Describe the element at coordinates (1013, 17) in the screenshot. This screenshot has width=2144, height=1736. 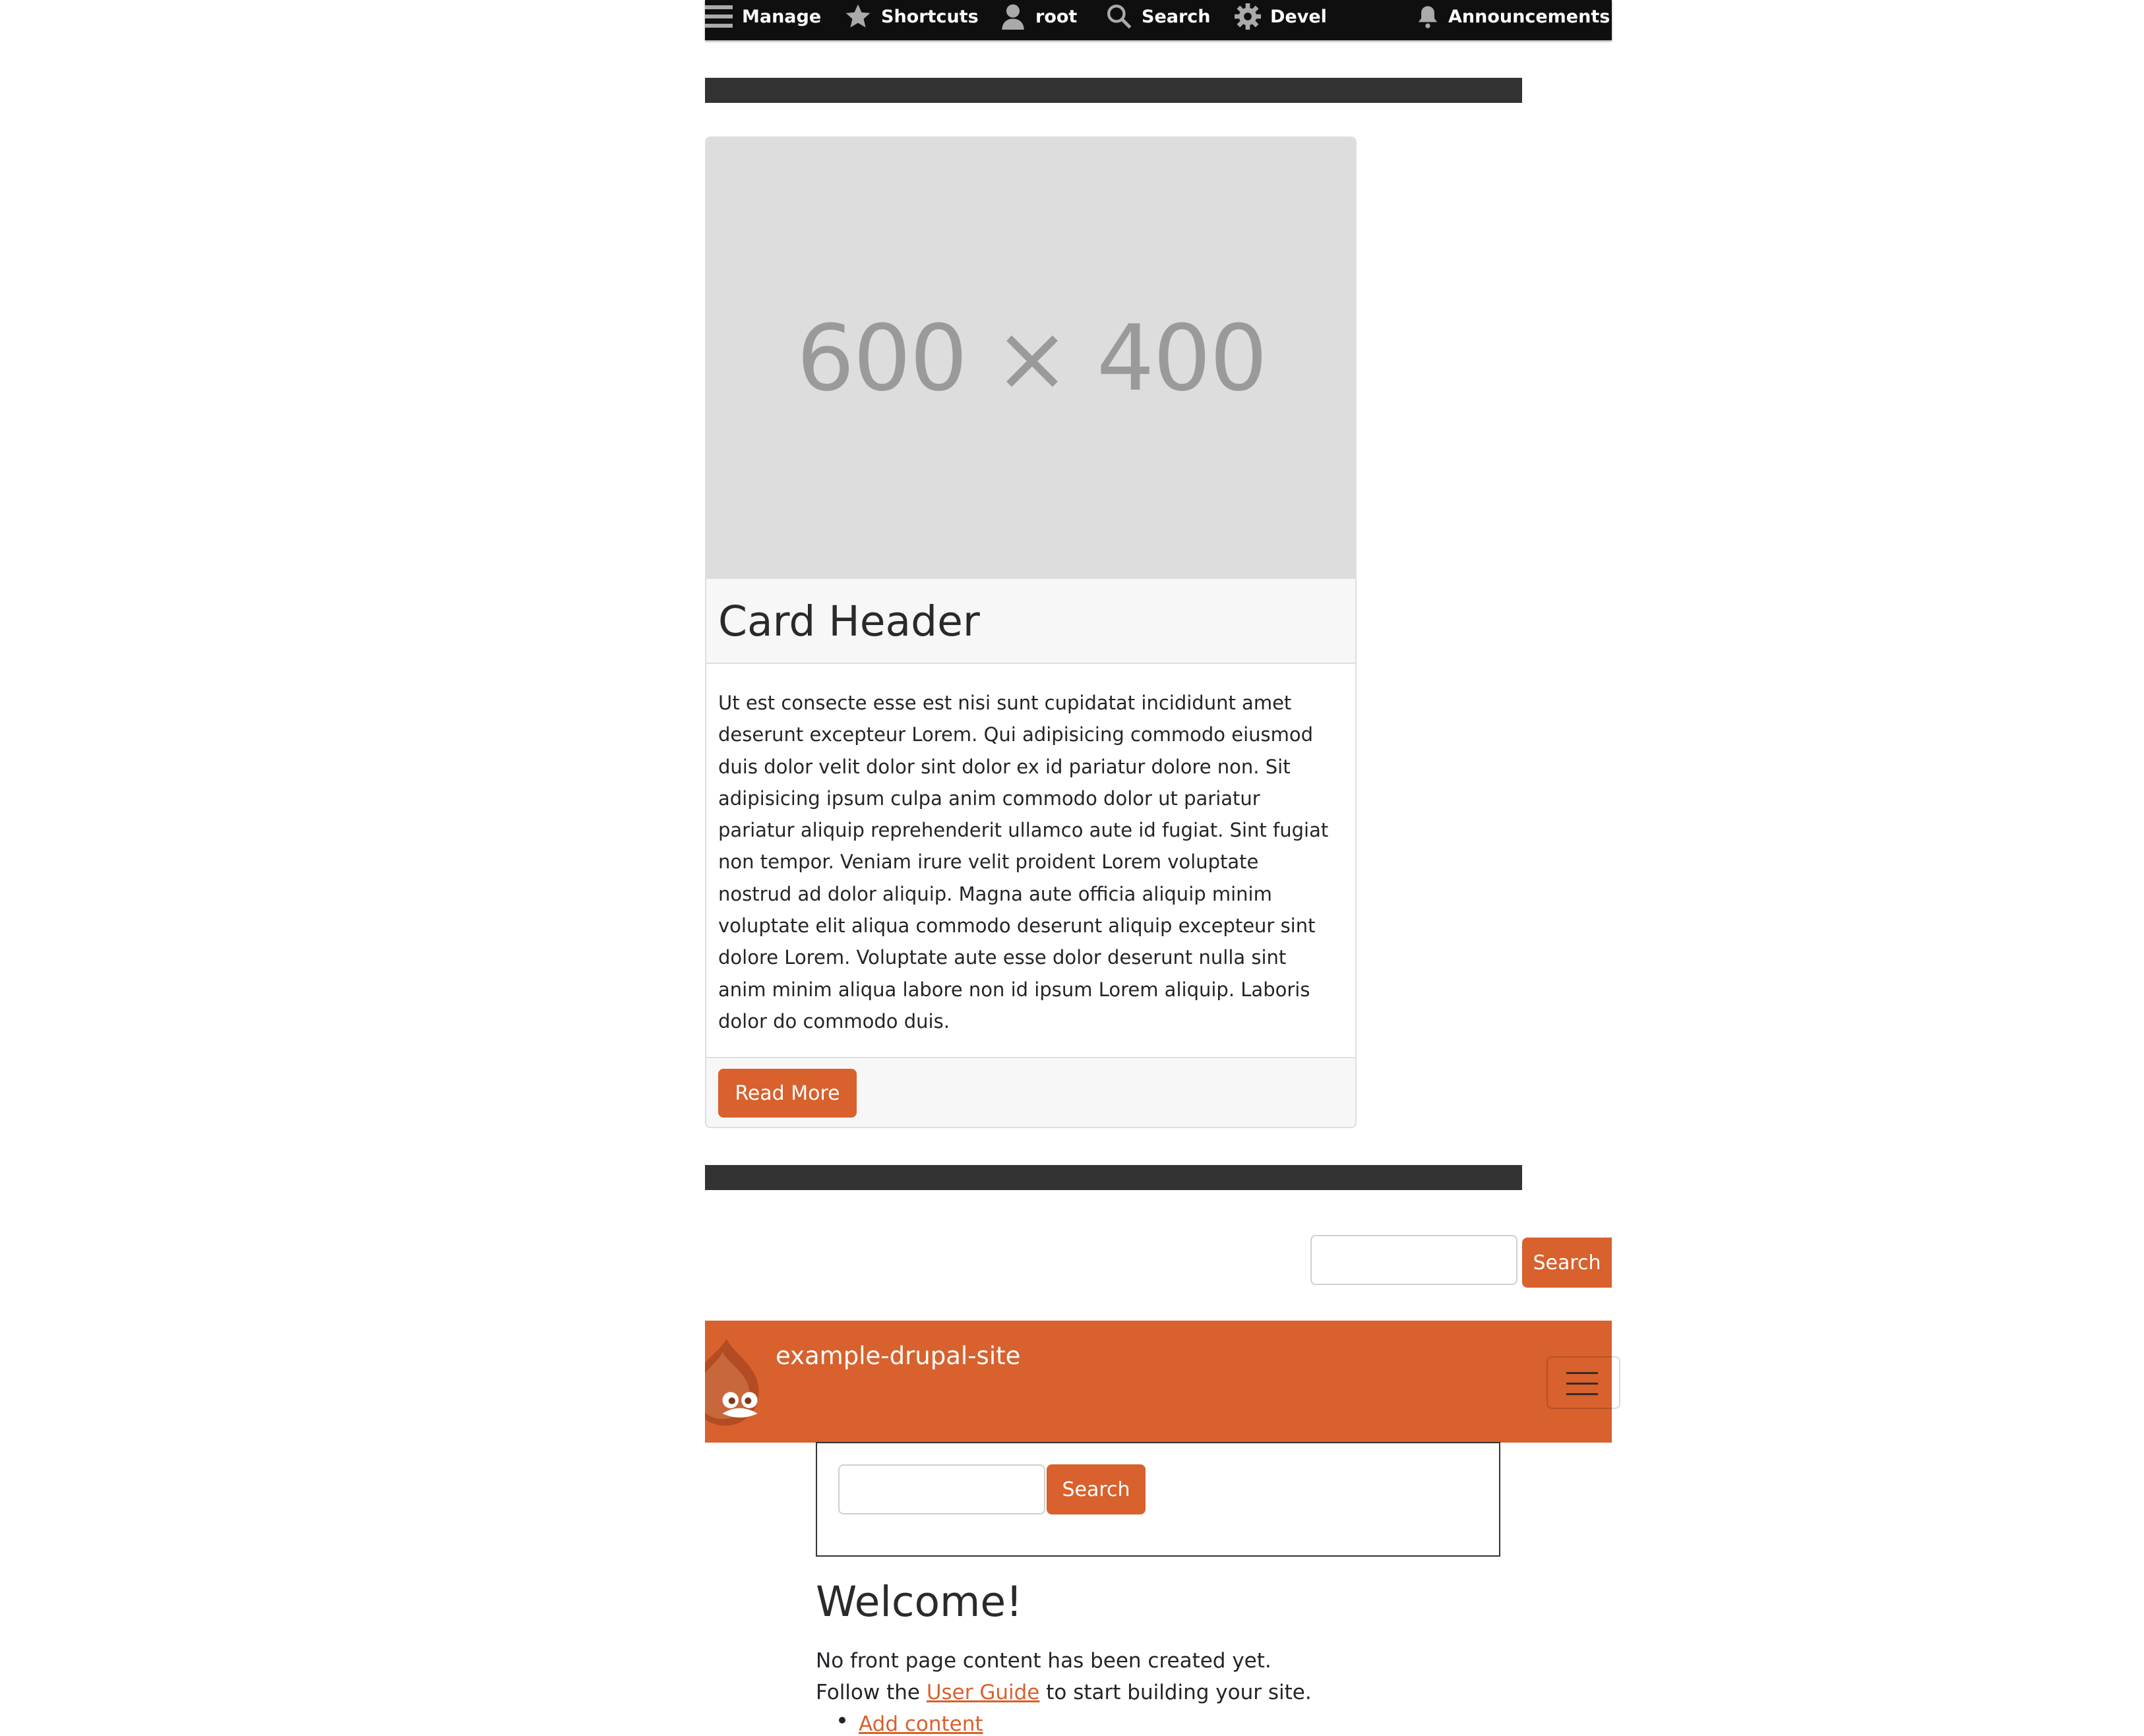
I see `user-icon` at that location.